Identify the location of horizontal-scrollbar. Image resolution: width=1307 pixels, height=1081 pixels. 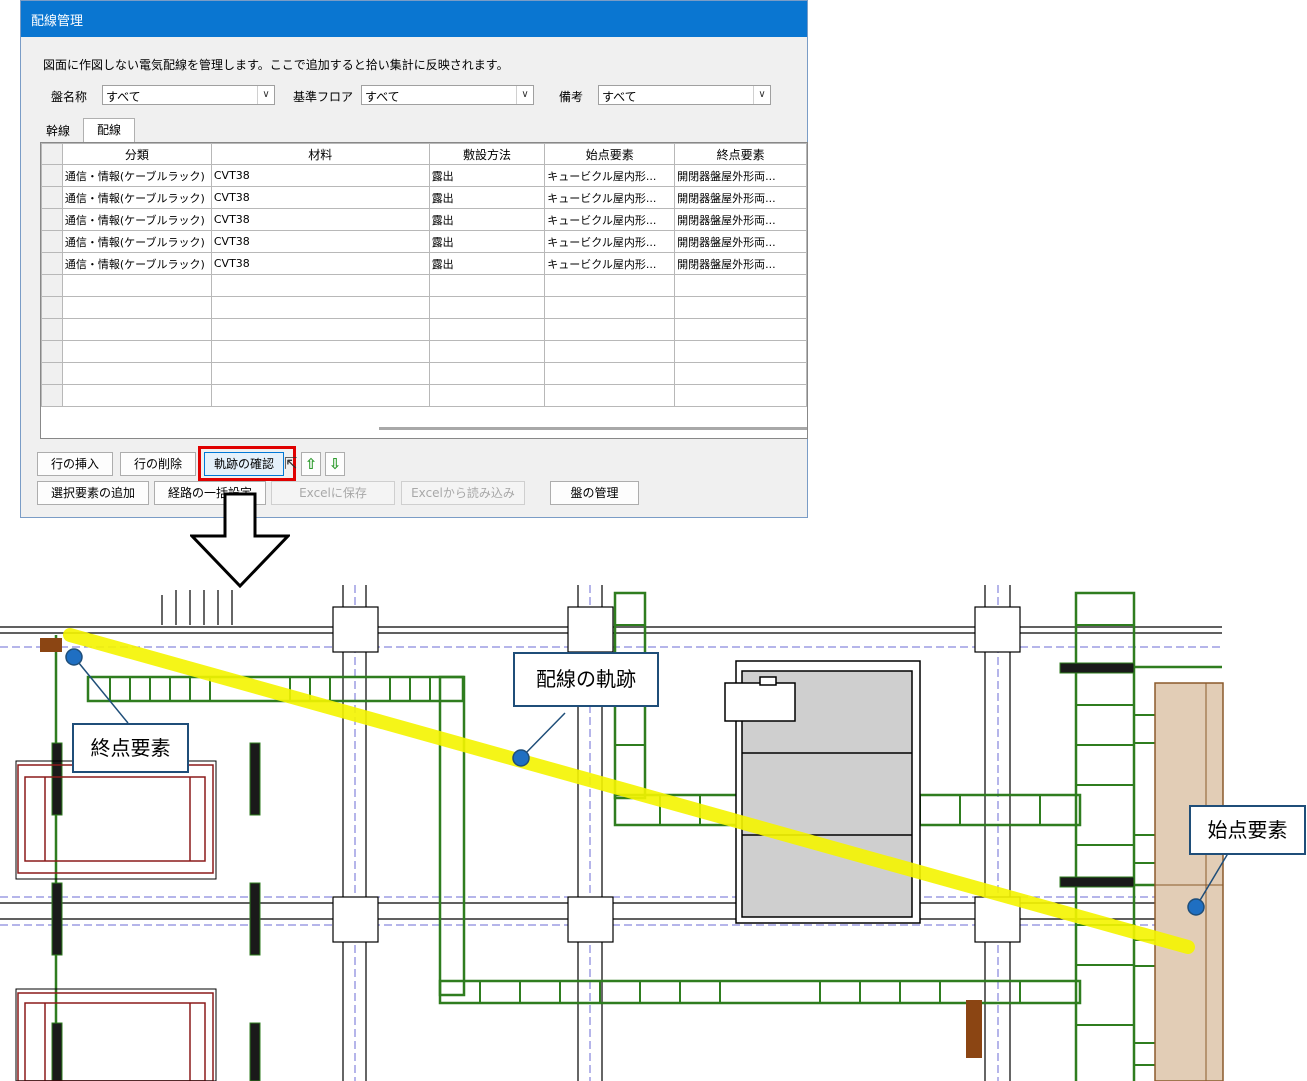
(593, 428).